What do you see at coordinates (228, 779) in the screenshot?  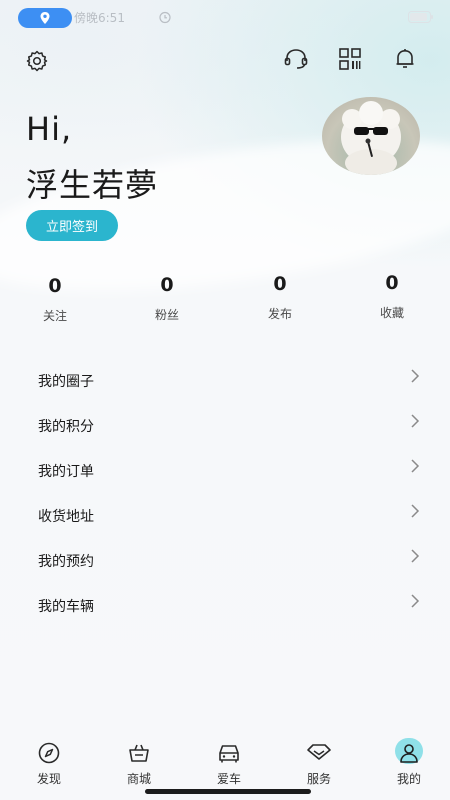 I see `nav-label: 爱车` at bounding box center [228, 779].